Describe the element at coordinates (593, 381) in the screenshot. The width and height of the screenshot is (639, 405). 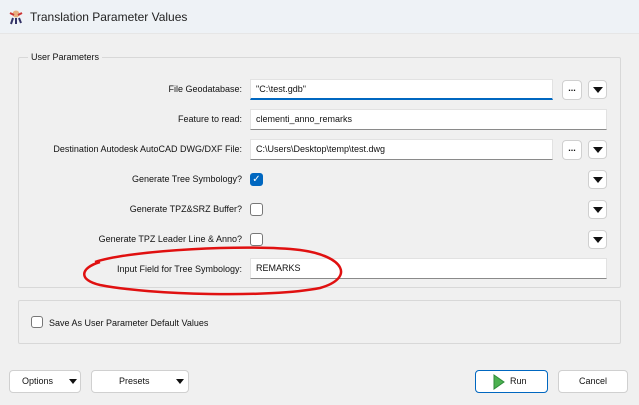
I see `cancel-button: Cancel` at that location.